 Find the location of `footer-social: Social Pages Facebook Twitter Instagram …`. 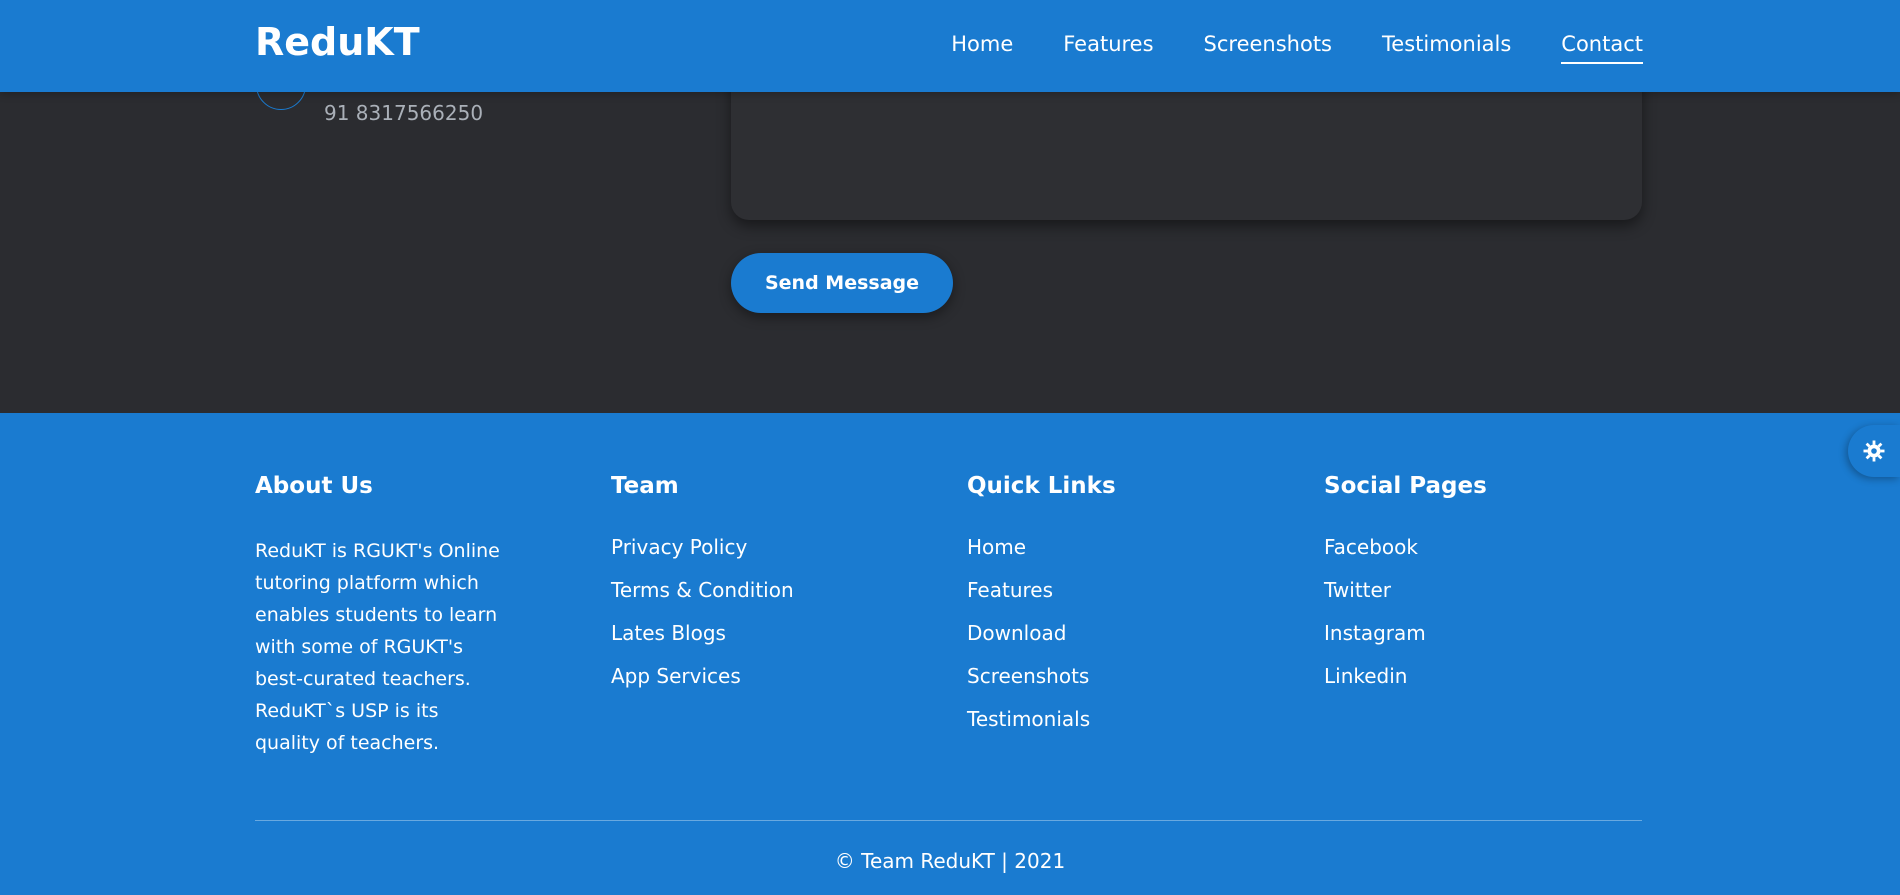

footer-social: Social Pages Facebook Twitter Instagram … is located at coordinates (1405, 590).